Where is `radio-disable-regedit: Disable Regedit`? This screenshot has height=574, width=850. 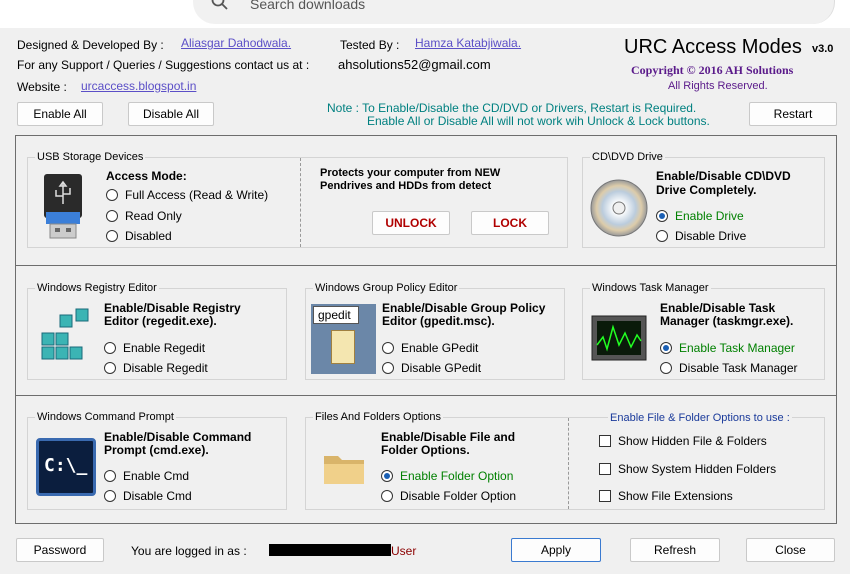
radio-disable-regedit: Disable Regedit is located at coordinates (156, 368).